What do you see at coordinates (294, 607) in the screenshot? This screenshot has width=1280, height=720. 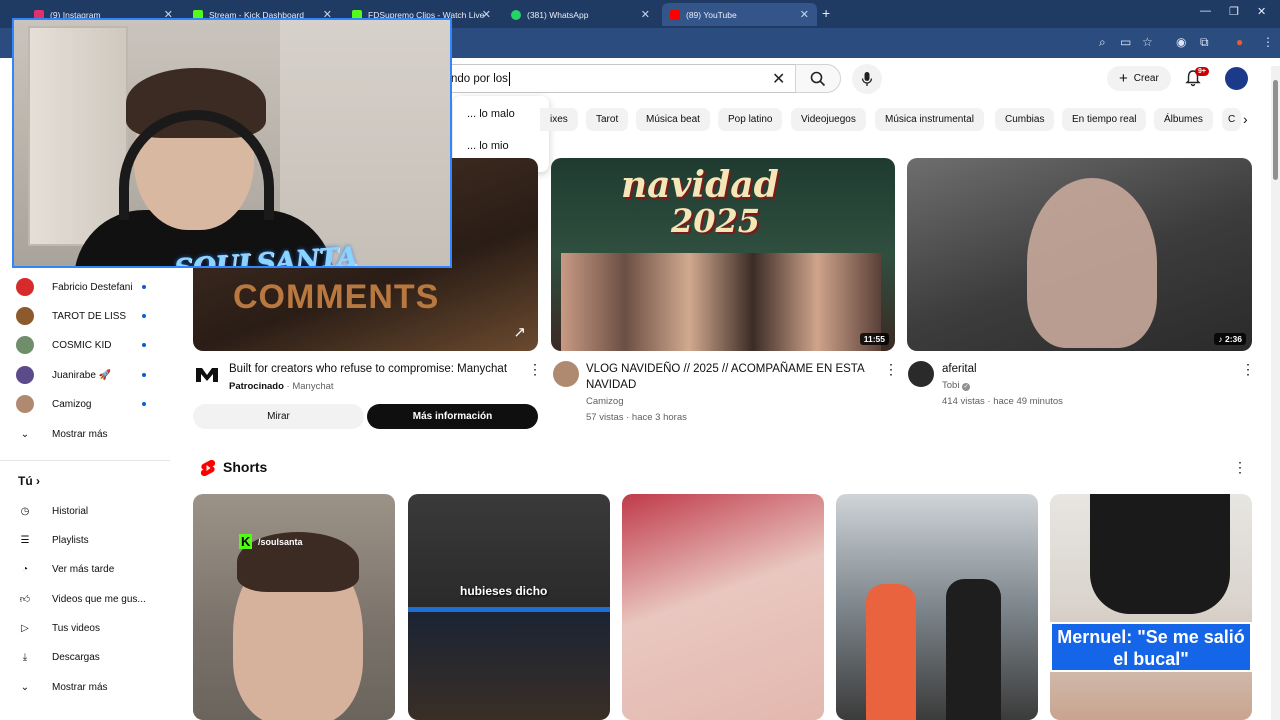 I see `short-thumbnail: K /soulsanta` at bounding box center [294, 607].